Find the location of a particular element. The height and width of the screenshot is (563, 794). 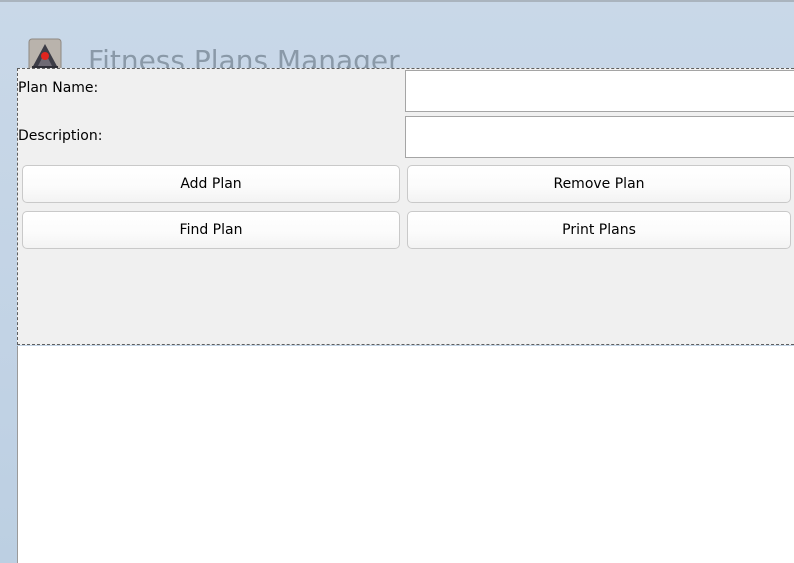

find-plan-button: Find Plan is located at coordinates (211, 230).